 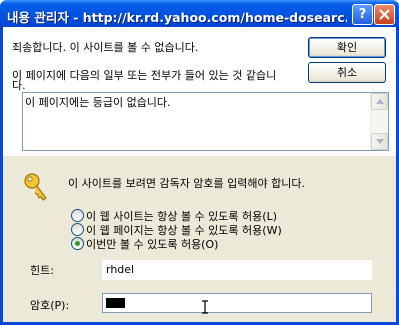 What do you see at coordinates (186, 183) in the screenshot?
I see `supervisor-prompt: 이 사이트를 보려면 감독자 암호를 입력해야 합니다.` at bounding box center [186, 183].